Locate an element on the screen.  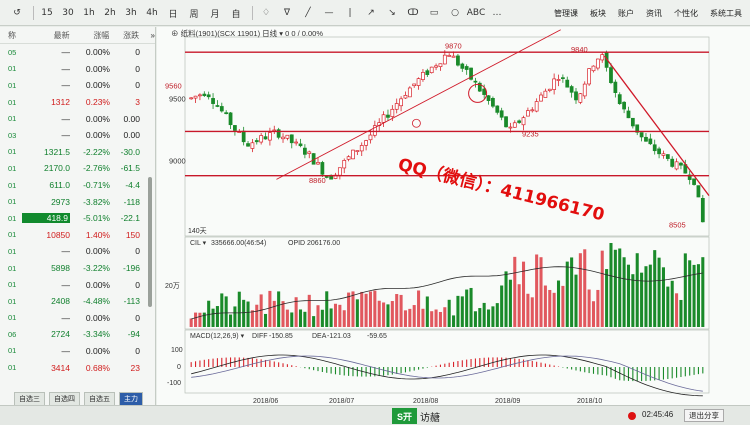
app-logo-icon: S开 is located at coordinates (405, 416).